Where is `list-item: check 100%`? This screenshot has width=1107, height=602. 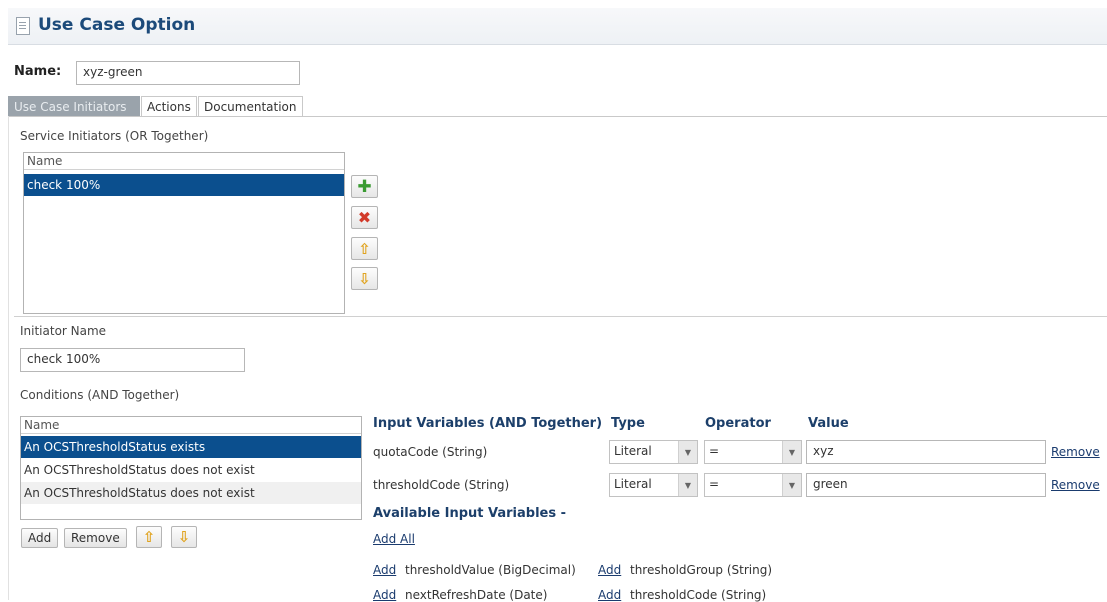
list-item: check 100% is located at coordinates (184, 185).